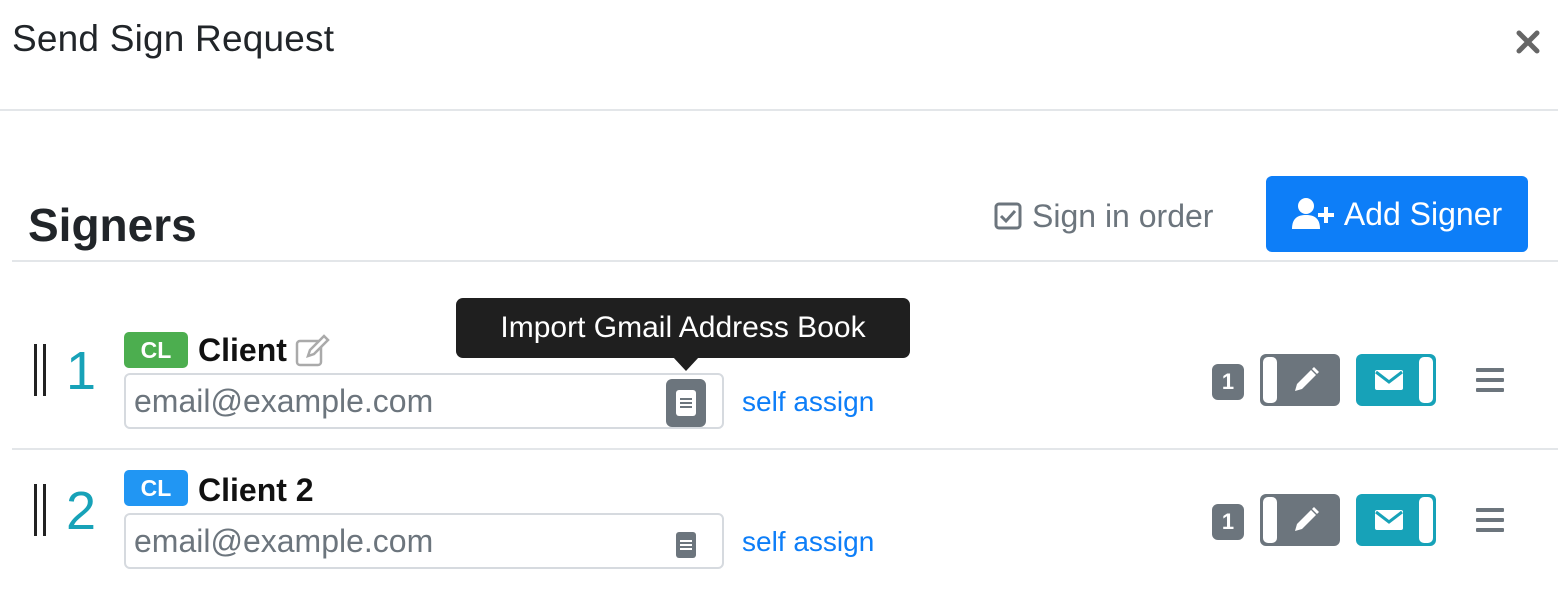 The image size is (1558, 602). What do you see at coordinates (1312, 213) in the screenshot?
I see `user-plus-icon` at bounding box center [1312, 213].